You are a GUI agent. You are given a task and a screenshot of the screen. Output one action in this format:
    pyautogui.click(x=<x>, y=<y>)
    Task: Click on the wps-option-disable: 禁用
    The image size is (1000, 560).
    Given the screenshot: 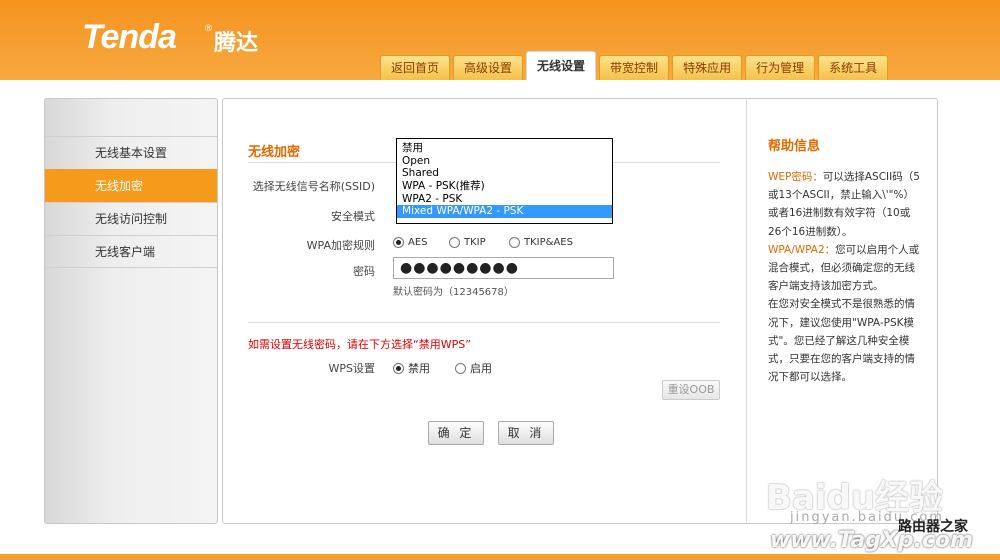 What is the action you would take?
    pyautogui.click(x=424, y=368)
    